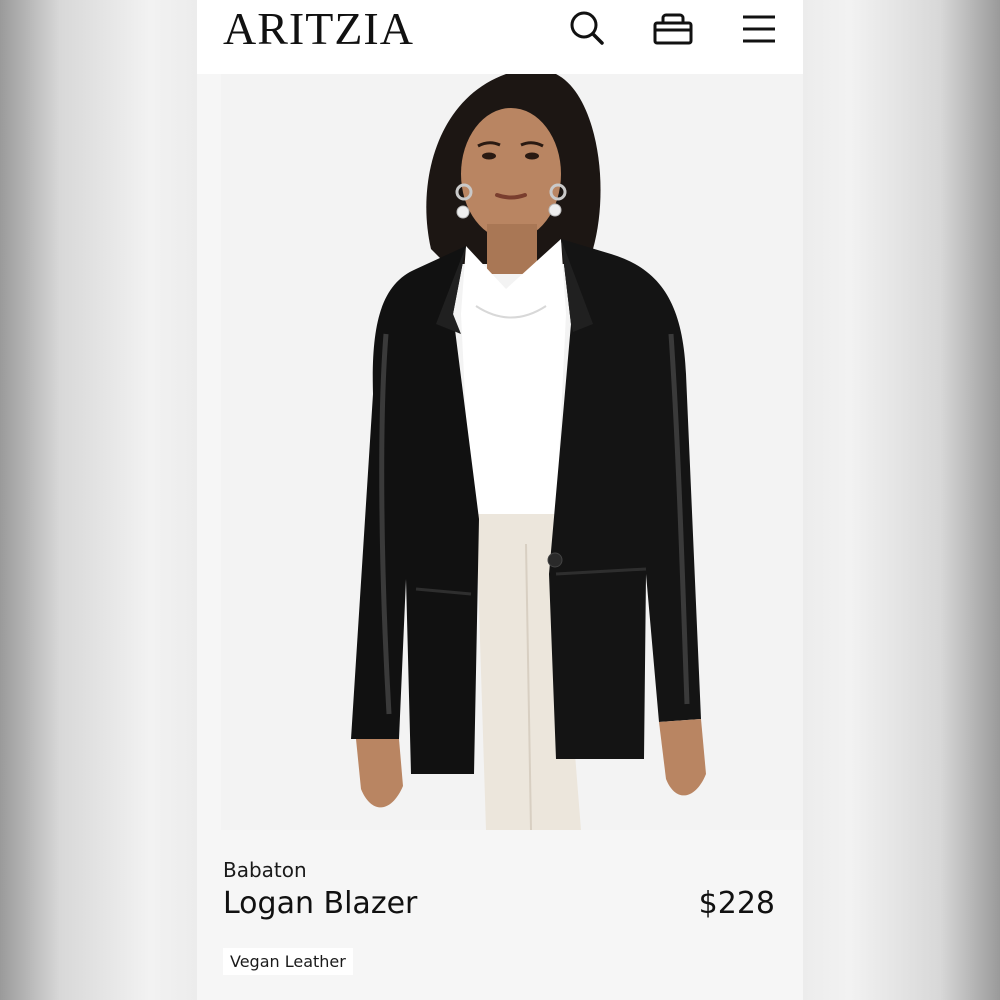  What do you see at coordinates (318, 29) in the screenshot?
I see `brand-logo: ARITZIA` at bounding box center [318, 29].